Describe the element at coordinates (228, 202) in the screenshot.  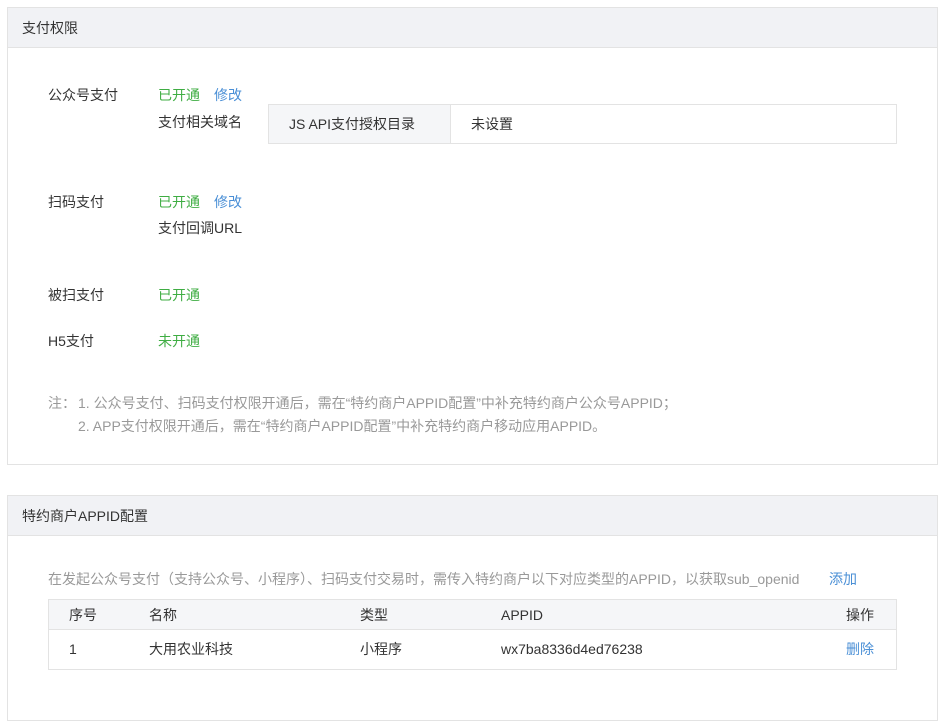
I see `scan-pay-edit-link: 修改` at that location.